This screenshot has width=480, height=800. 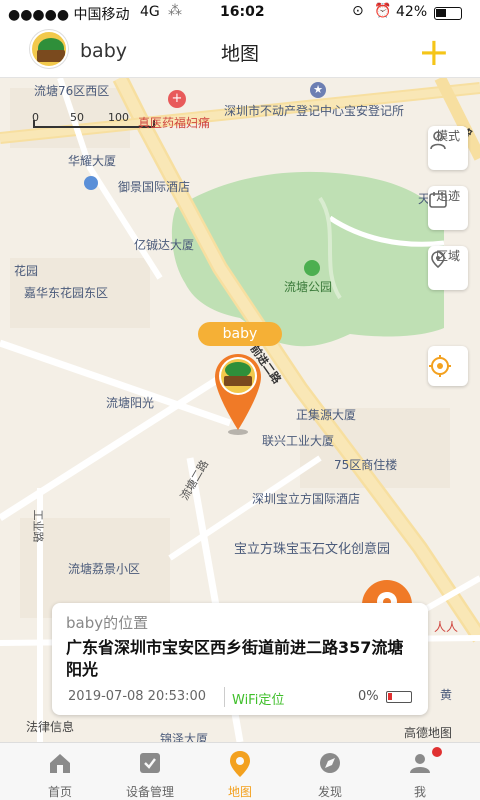 What do you see at coordinates (149, 792) in the screenshot?
I see `tab-device-label: 设备管理` at bounding box center [149, 792].